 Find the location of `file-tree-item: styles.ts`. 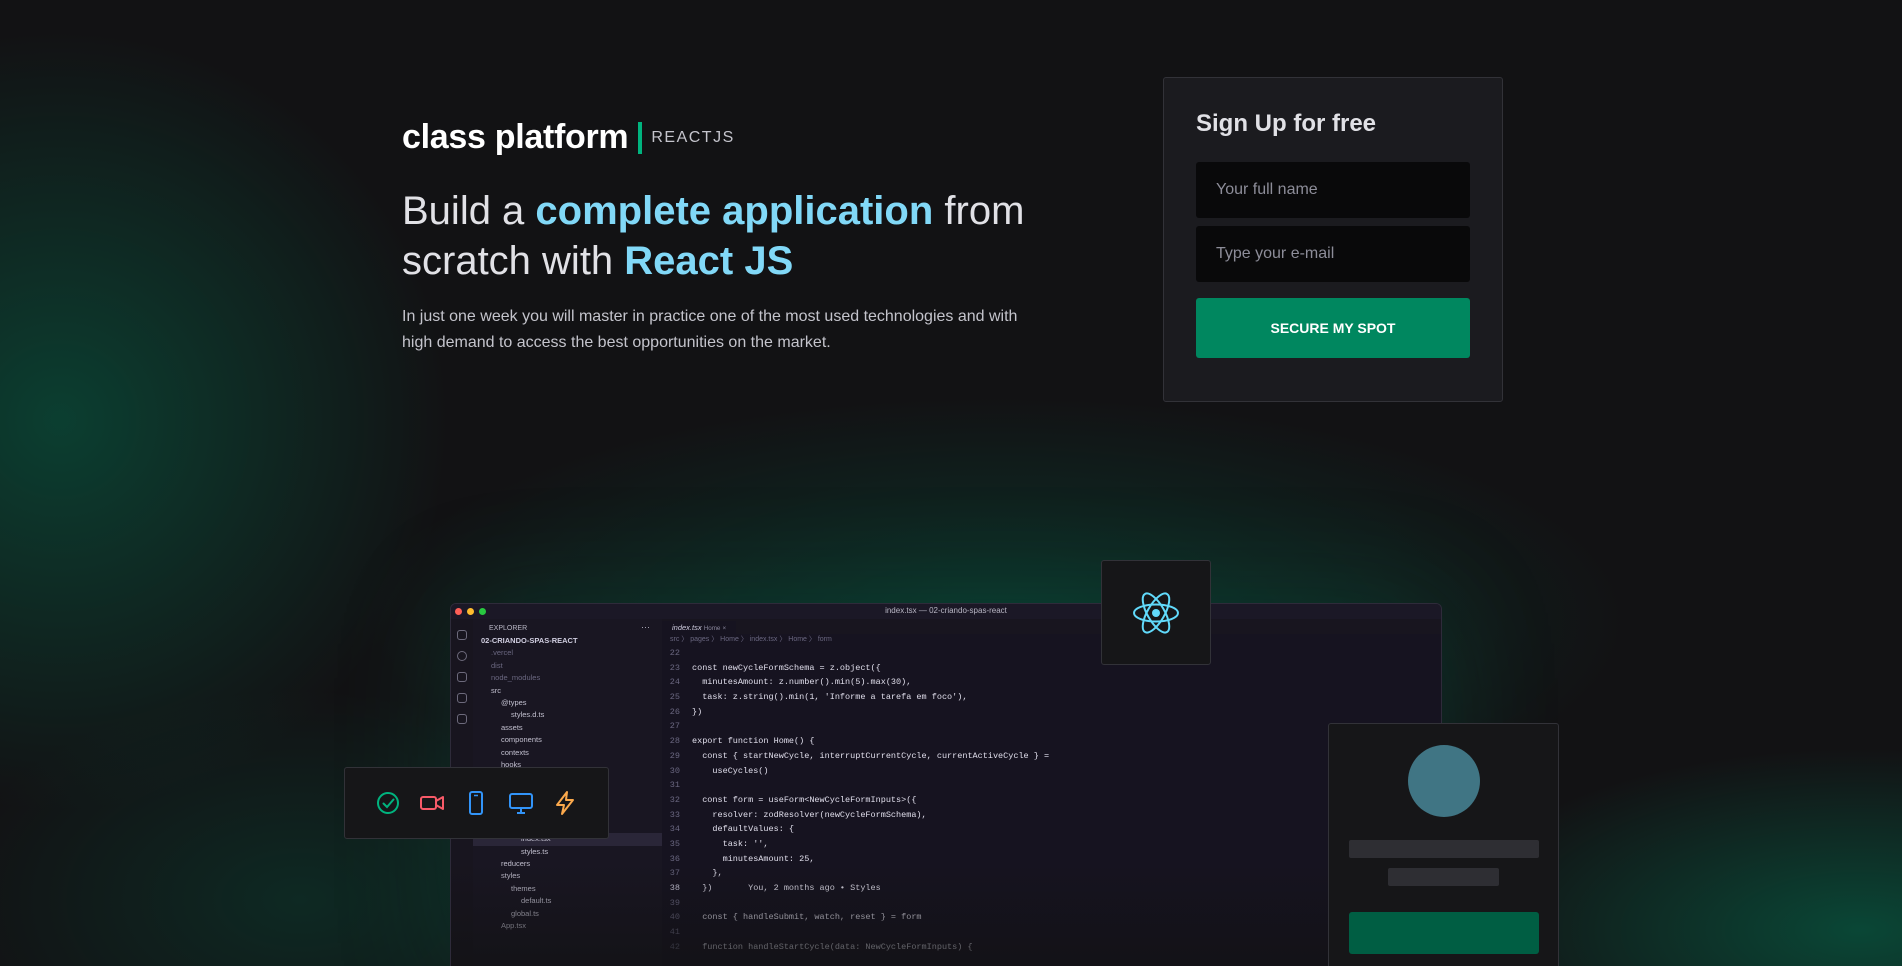

file-tree-item: styles.ts is located at coordinates (535, 851).